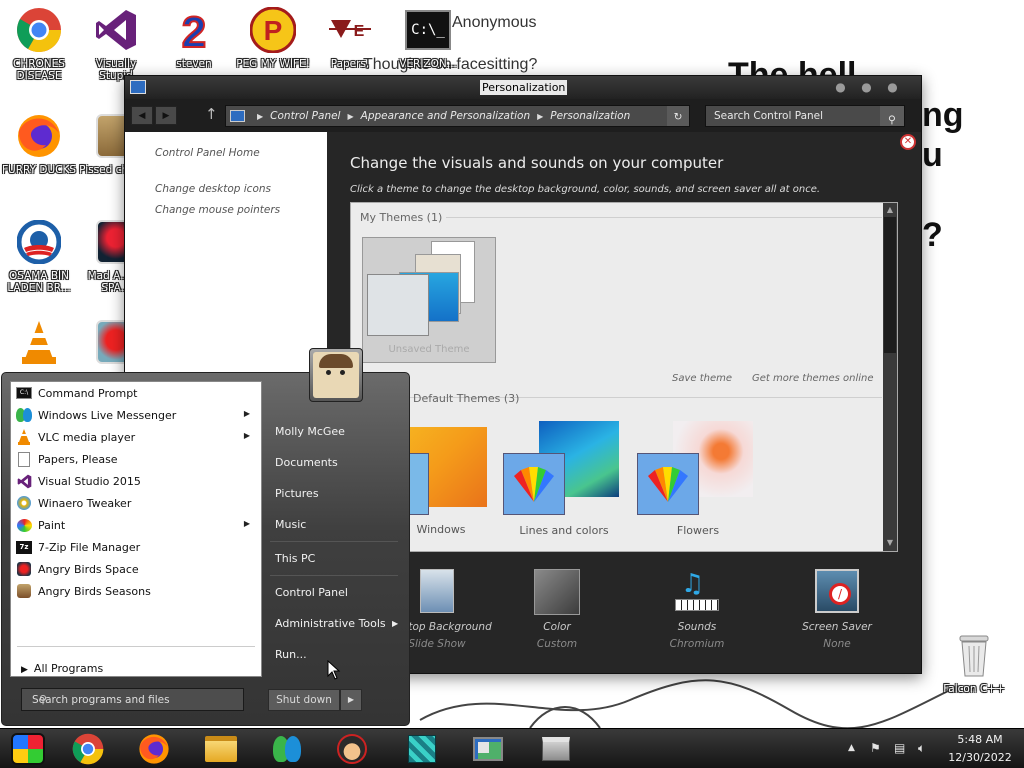 This screenshot has height=768, width=1024. Describe the element at coordinates (221, 749) in the screenshot. I see `taskbar-file-explorer` at that location.